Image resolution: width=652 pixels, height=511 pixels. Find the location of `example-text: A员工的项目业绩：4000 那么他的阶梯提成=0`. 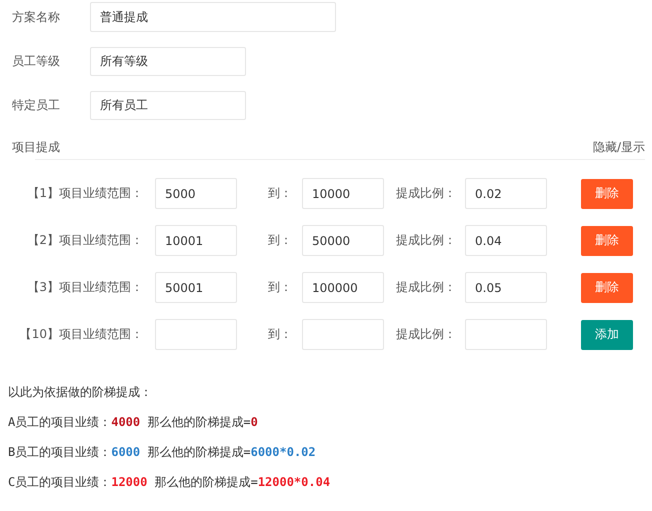

example-text: A员工的项目业绩：4000 那么他的阶梯提成=0 is located at coordinates (133, 422).